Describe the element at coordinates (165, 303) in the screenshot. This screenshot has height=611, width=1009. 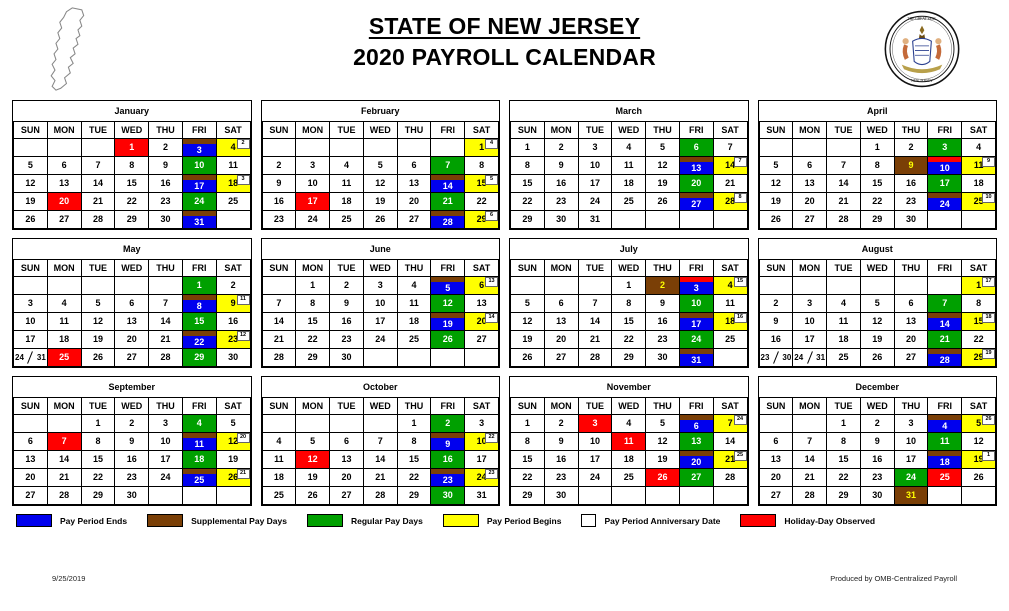
I see `day-cell: 7` at that location.